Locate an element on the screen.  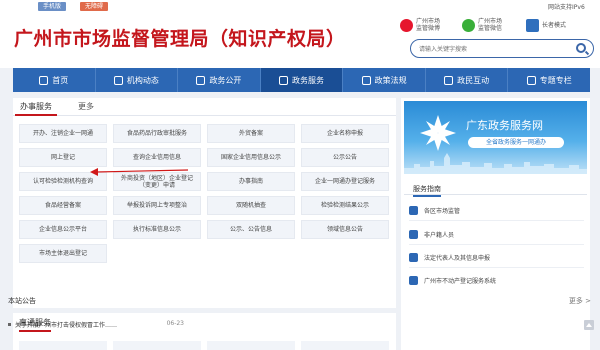
nav-home: 首页 is located at coordinates (54, 80).